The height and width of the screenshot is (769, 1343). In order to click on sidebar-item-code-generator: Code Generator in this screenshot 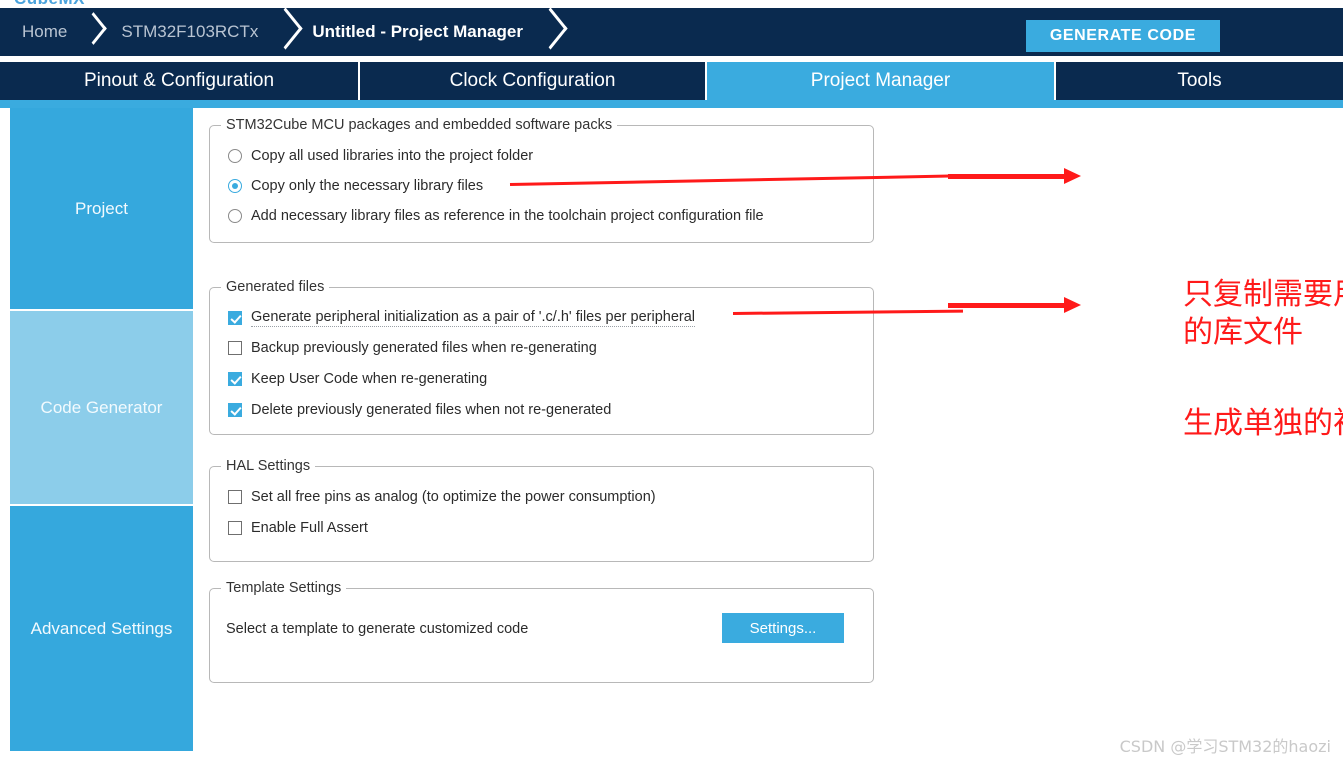, I will do `click(101, 408)`.